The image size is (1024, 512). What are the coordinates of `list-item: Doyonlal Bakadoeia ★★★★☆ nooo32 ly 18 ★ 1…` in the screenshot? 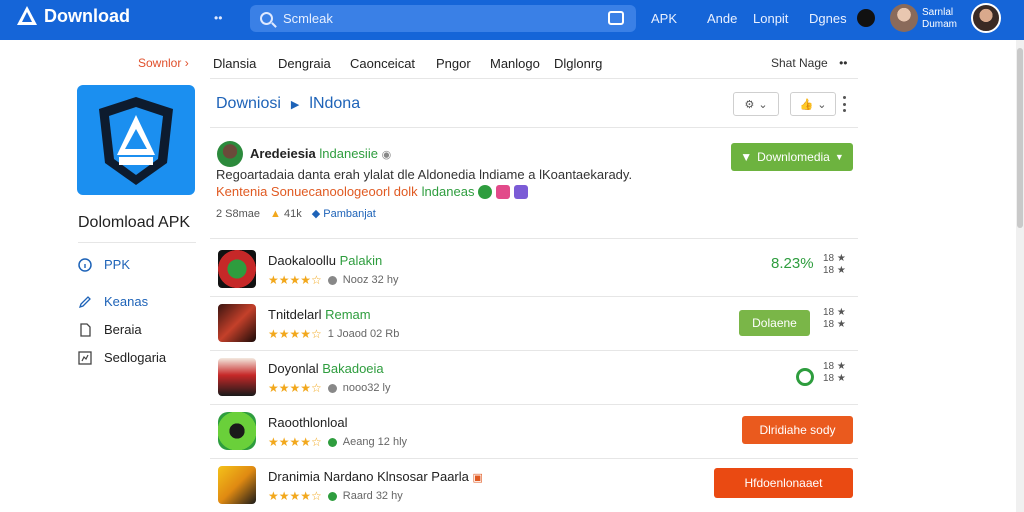 It's located at (537, 377).